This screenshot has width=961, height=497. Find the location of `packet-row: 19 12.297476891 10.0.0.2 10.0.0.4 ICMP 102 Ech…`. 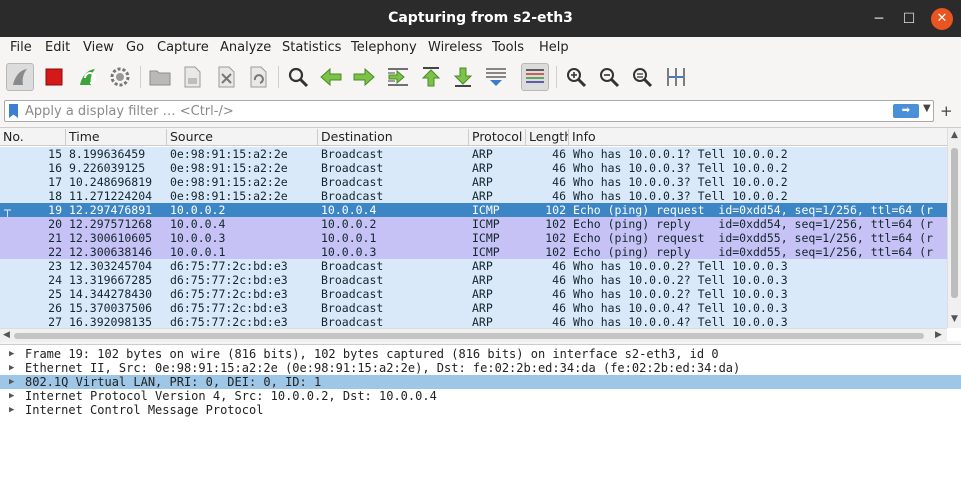

packet-row: 19 12.297476891 10.0.0.2 10.0.0.4 ICMP 102 Ech… is located at coordinates (473, 210).